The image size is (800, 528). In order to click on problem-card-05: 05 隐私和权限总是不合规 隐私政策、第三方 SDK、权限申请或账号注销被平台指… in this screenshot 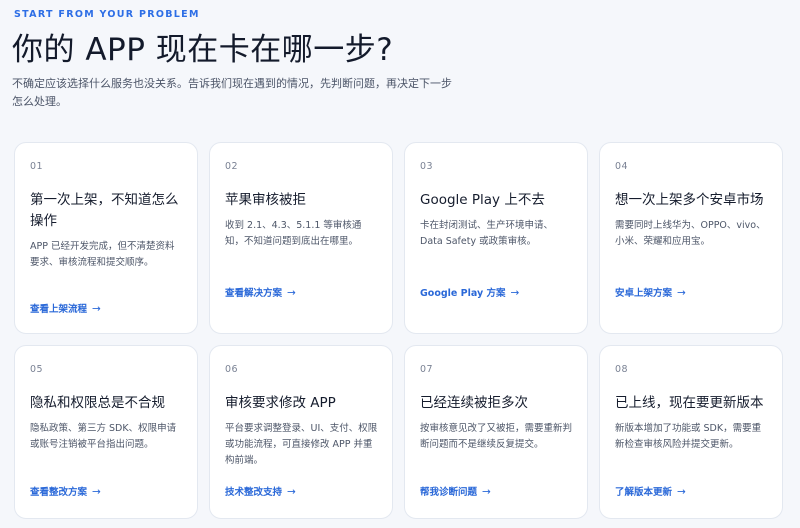, I will do `click(106, 432)`.